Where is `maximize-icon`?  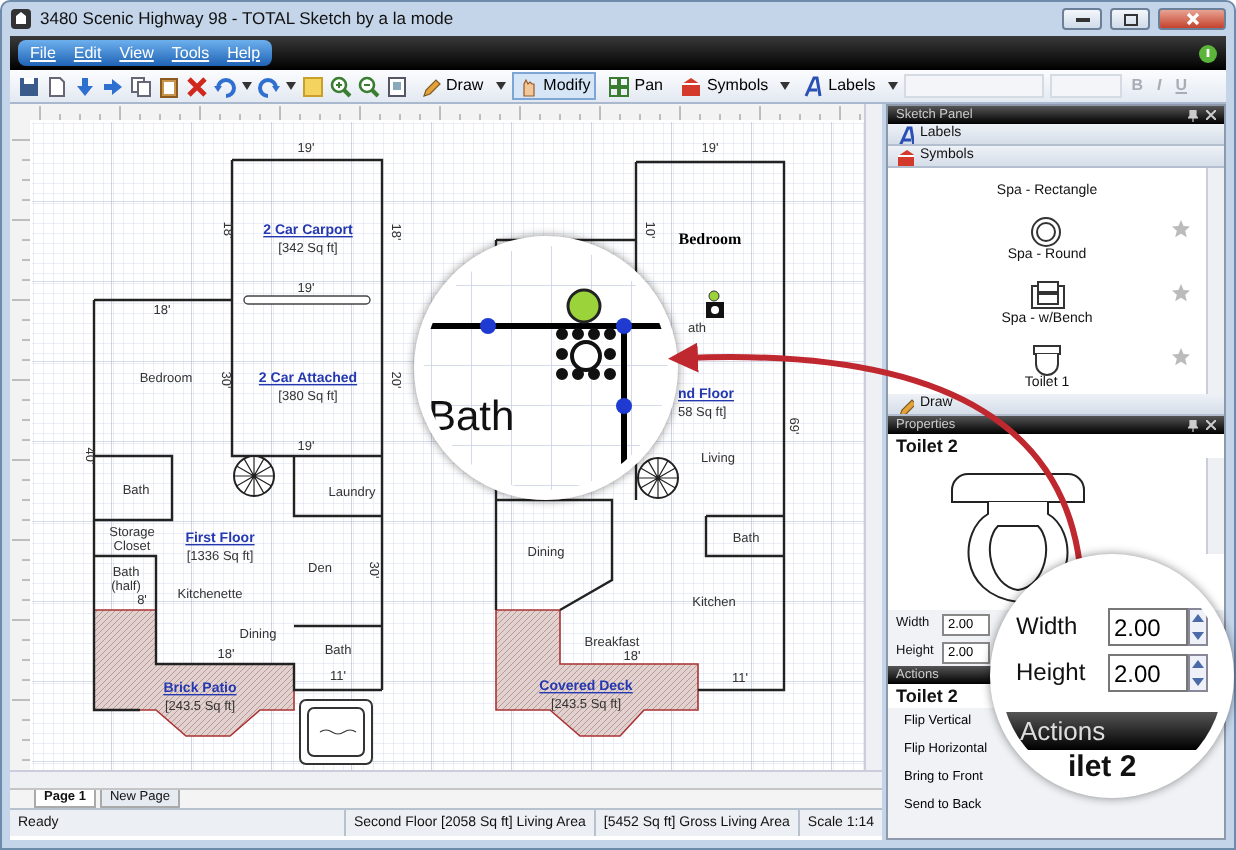 maximize-icon is located at coordinates (1130, 19).